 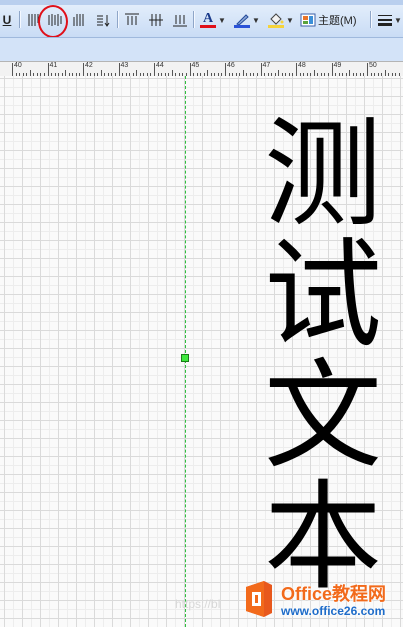 I want to click on vertical-guide-line, so click(x=185, y=351).